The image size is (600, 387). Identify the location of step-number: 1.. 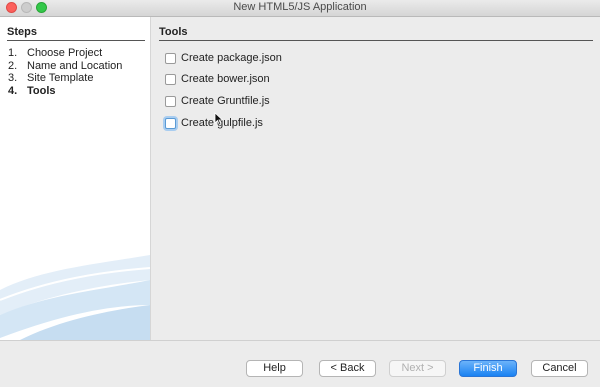
(13, 53).